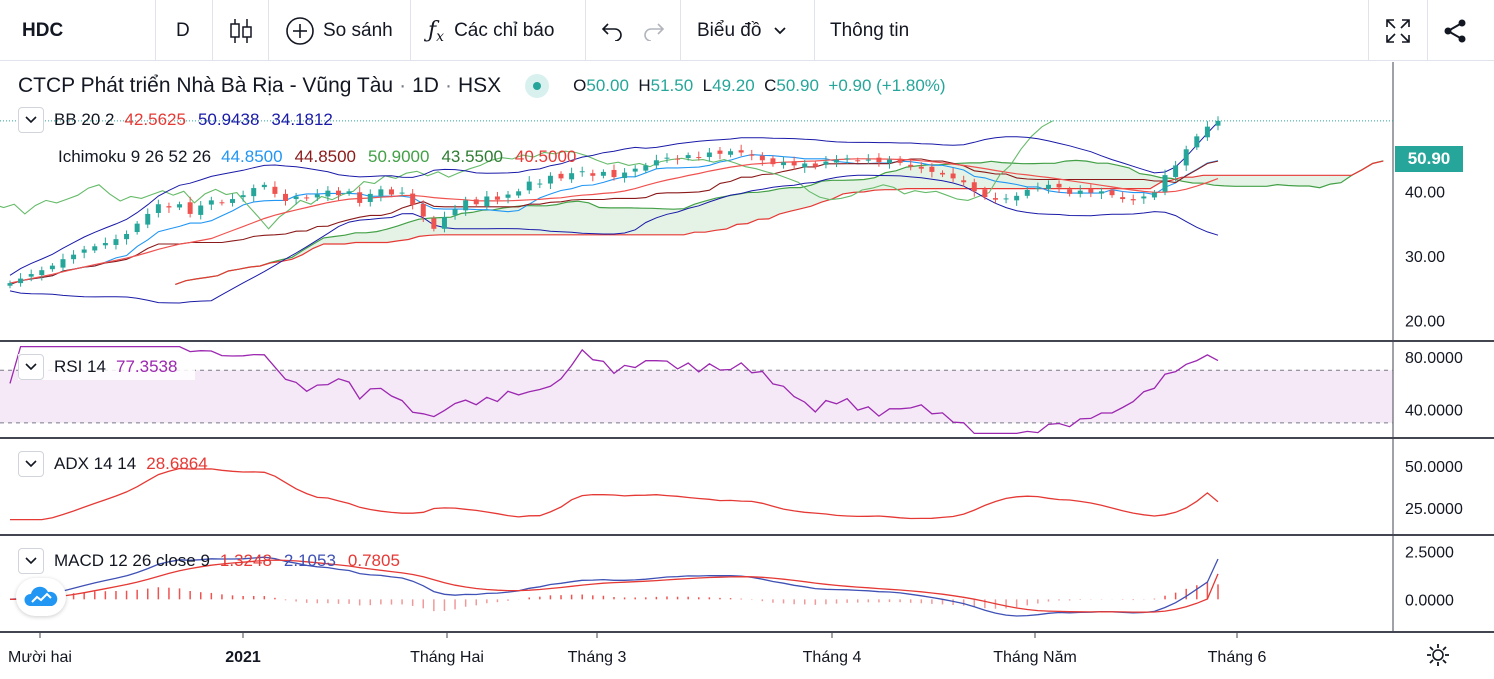 Image resolution: width=1494 pixels, height=679 pixels. I want to click on plus-circle-icon, so click(300, 31).